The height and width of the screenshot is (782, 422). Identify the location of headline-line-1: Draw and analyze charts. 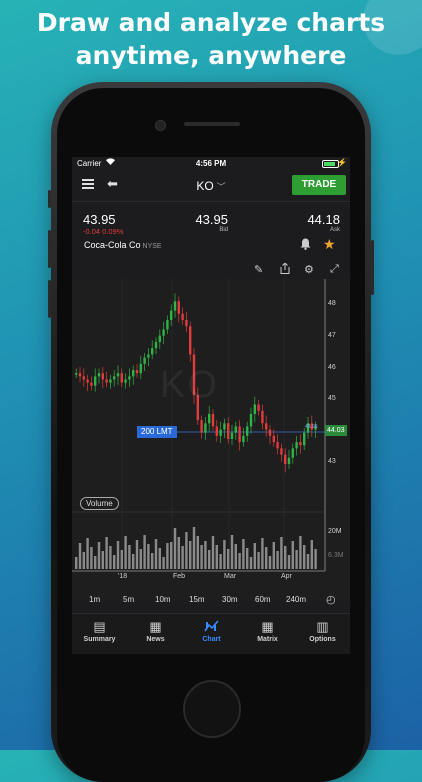
(211, 22).